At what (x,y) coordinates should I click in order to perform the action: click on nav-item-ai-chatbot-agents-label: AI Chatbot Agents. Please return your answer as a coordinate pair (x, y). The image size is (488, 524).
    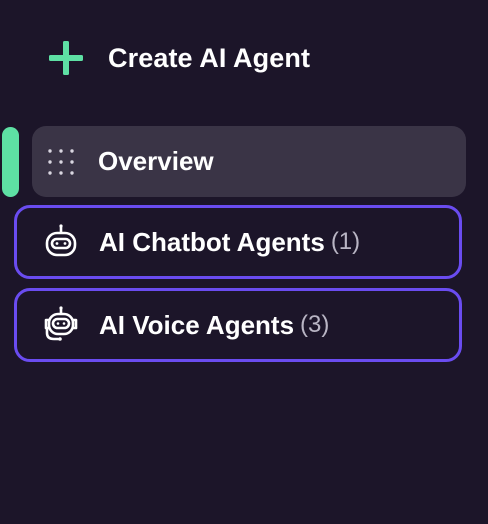
    Looking at the image, I should click on (212, 241).